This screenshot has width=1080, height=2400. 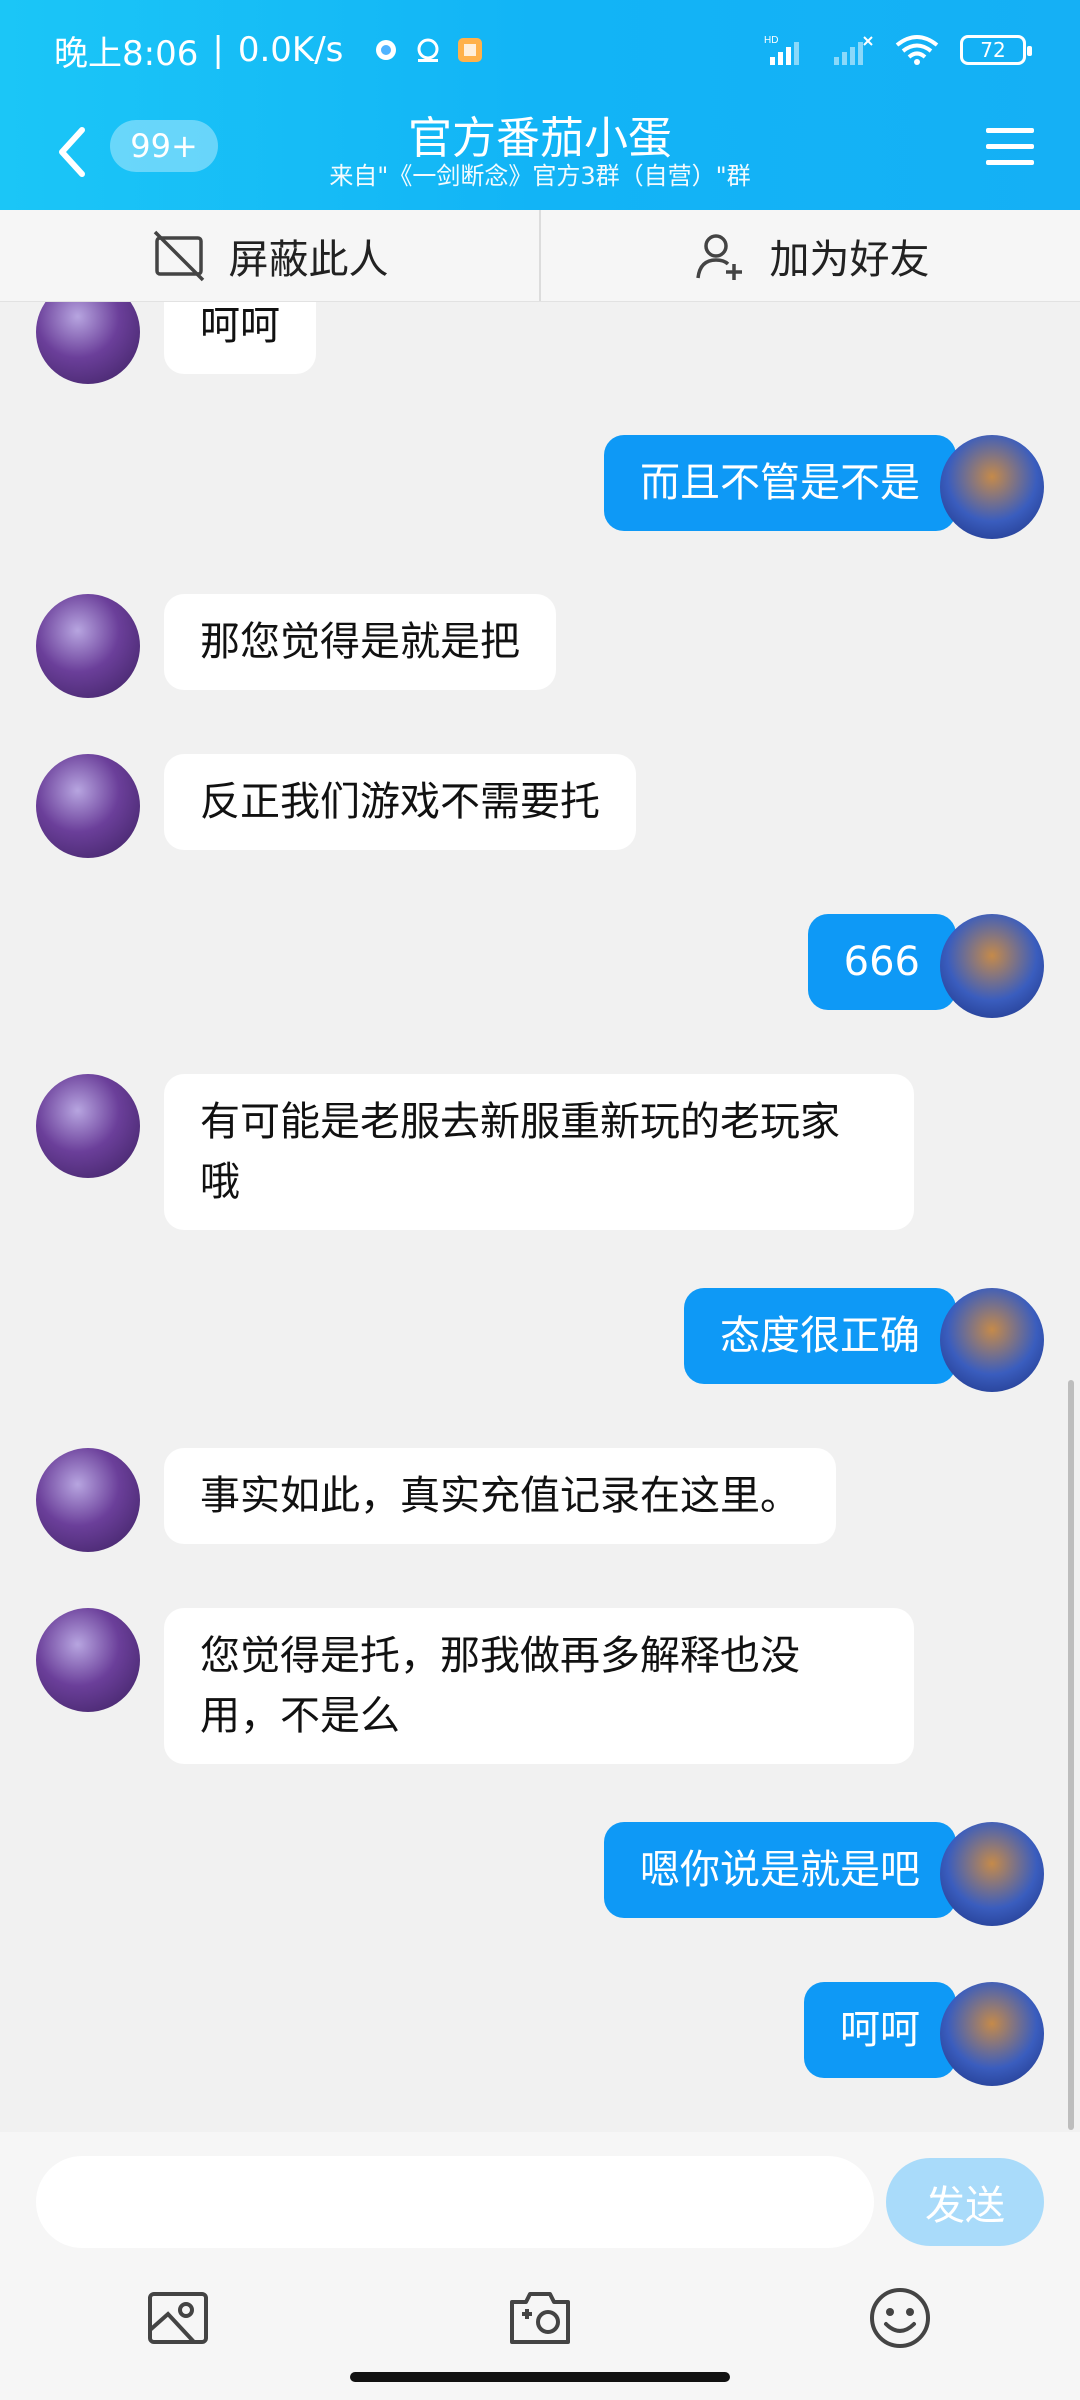 What do you see at coordinates (540, 2318) in the screenshot?
I see `camera-icon` at bounding box center [540, 2318].